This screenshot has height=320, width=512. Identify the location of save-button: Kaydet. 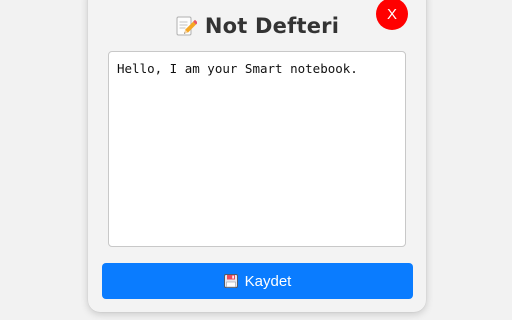
(257, 281).